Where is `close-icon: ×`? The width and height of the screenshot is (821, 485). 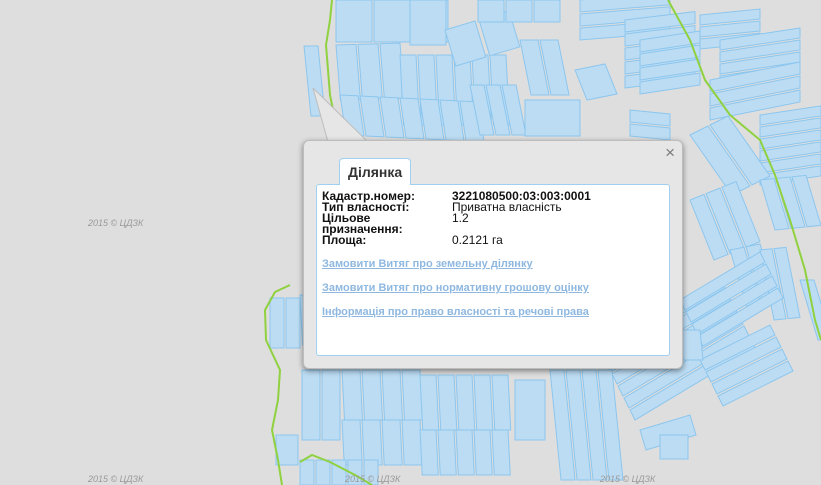 close-icon: × is located at coordinates (670, 153).